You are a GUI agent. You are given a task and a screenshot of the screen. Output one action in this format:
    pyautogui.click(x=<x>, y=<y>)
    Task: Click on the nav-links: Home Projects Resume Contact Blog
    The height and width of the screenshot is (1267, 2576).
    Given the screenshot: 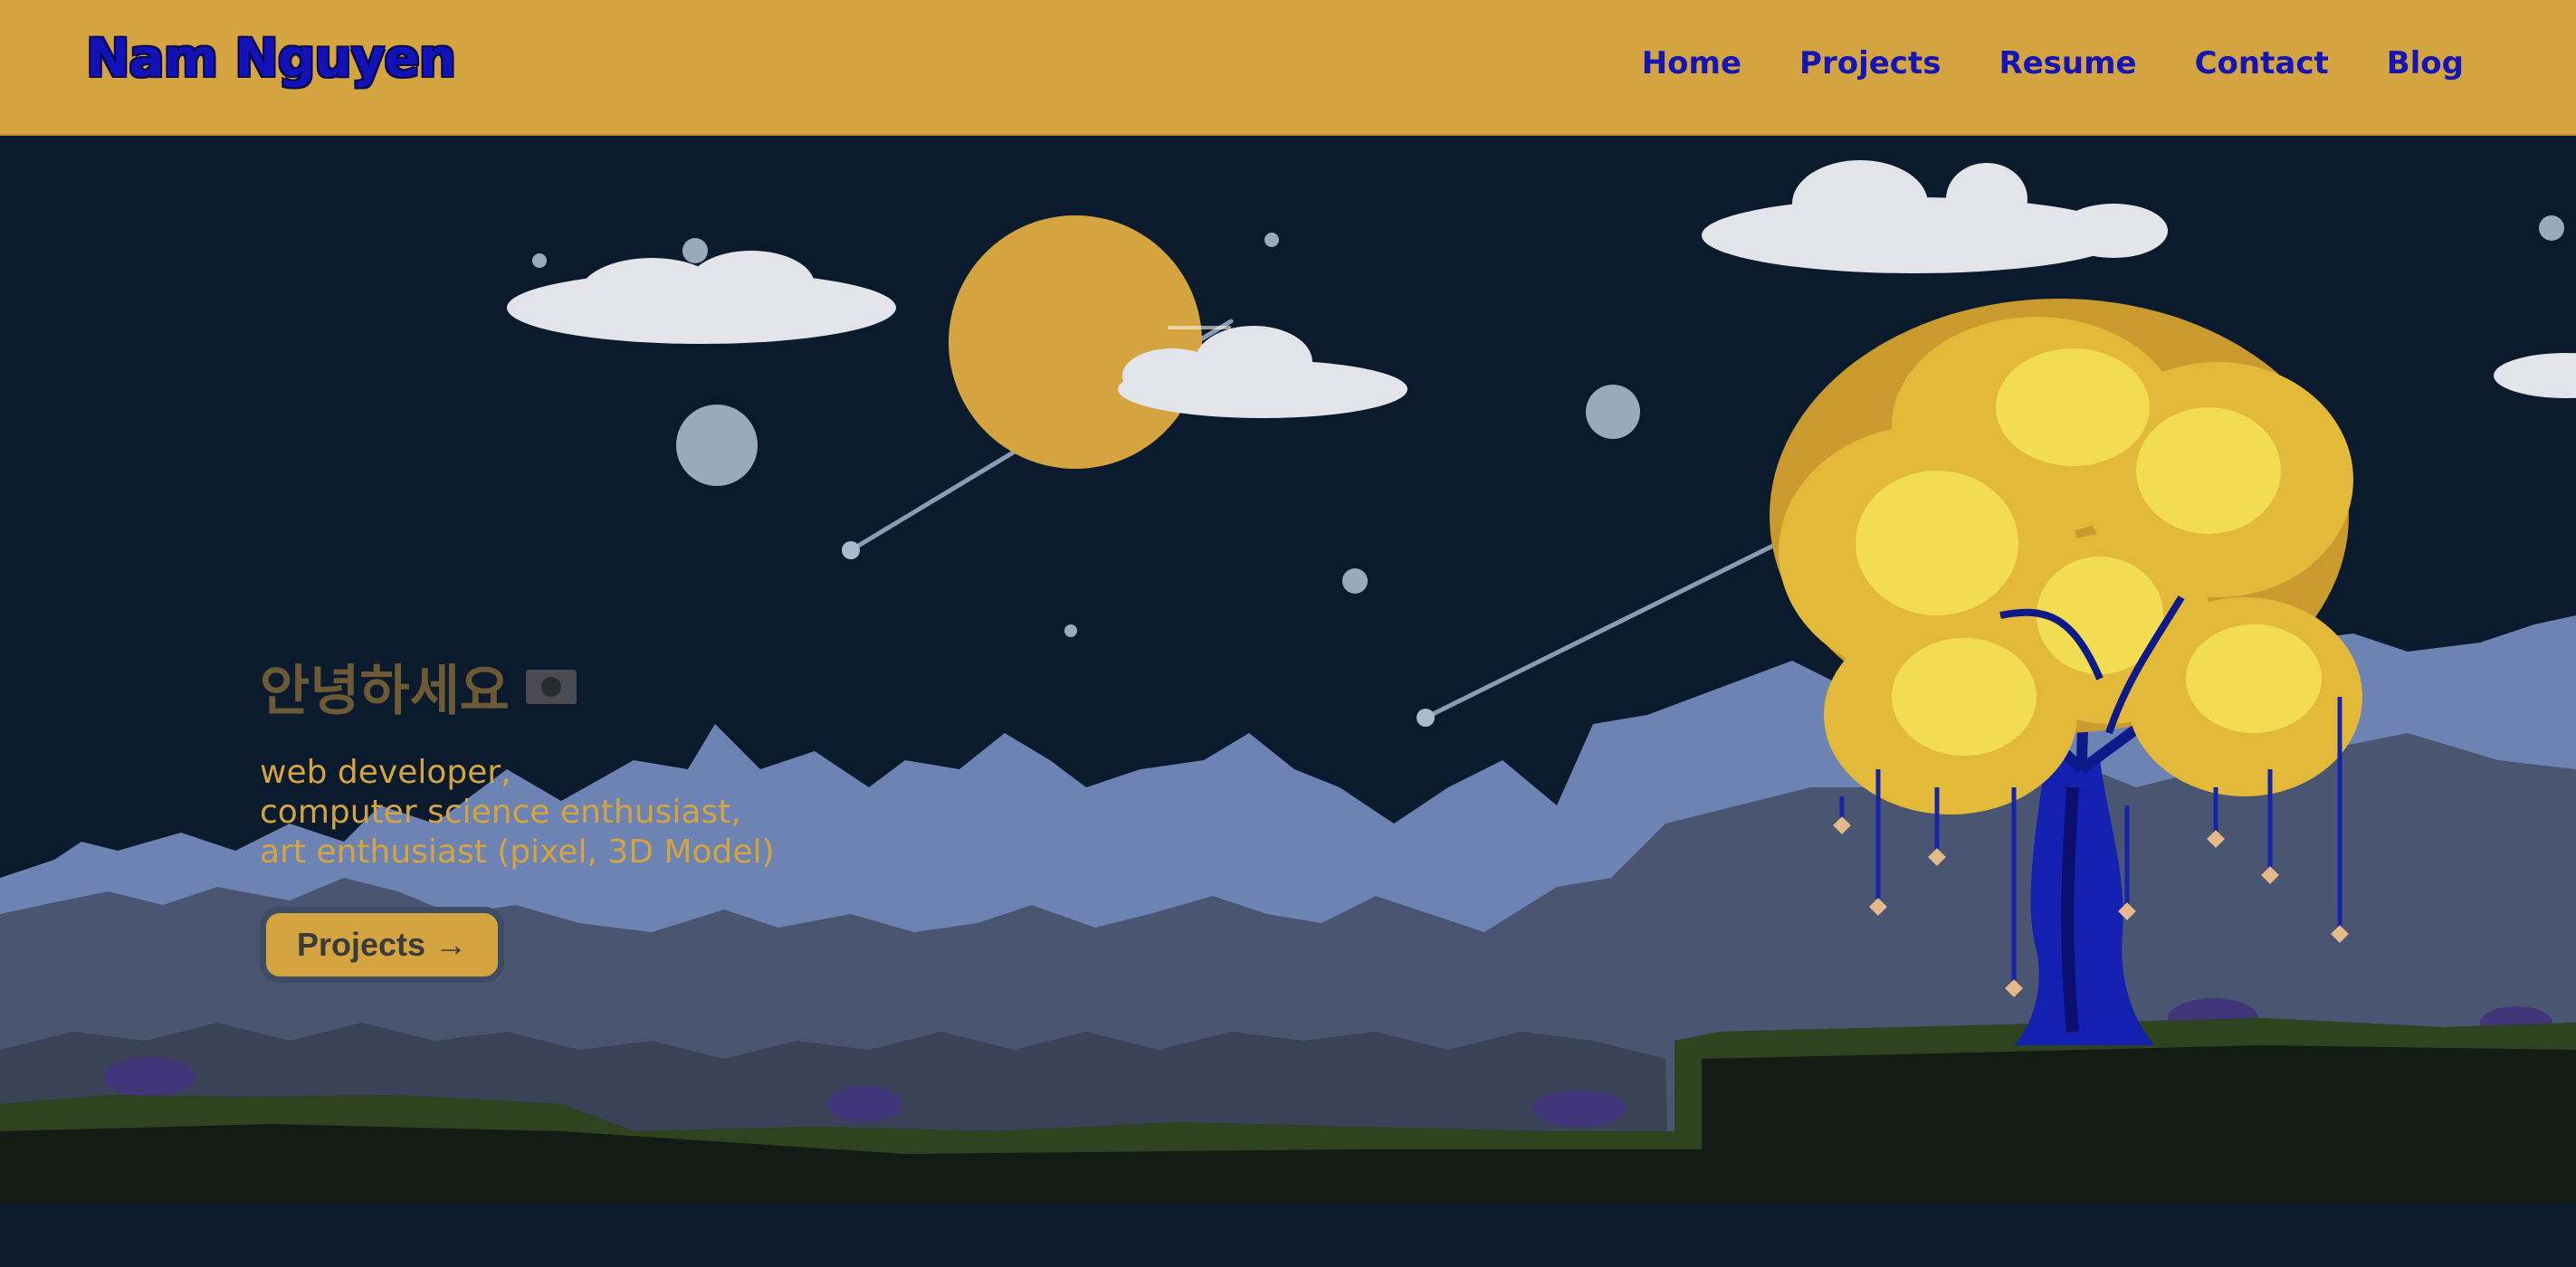 What is the action you would take?
    pyautogui.click(x=2053, y=63)
    